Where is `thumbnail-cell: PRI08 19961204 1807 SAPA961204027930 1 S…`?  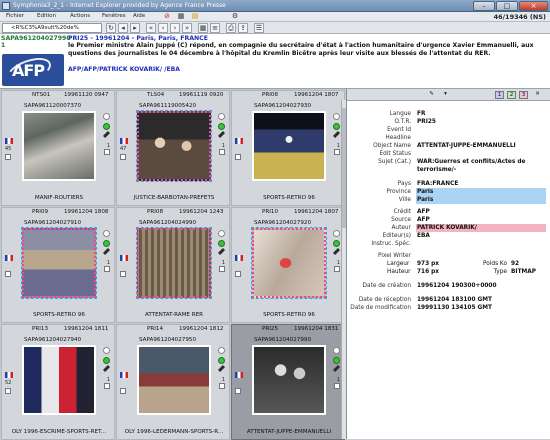
thumbnail-cell: PRI08 19961204 1807 SAPA961204027930 1 S… is located at coordinates (288, 148).